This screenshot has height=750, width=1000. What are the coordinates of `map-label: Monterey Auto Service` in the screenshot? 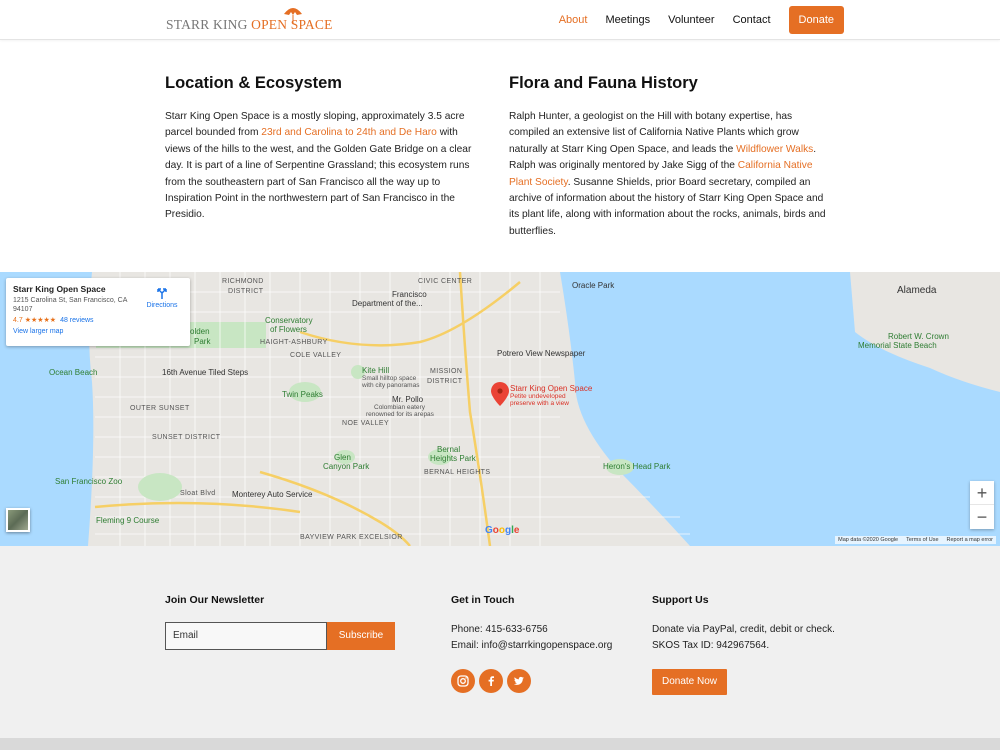 It's located at (272, 494).